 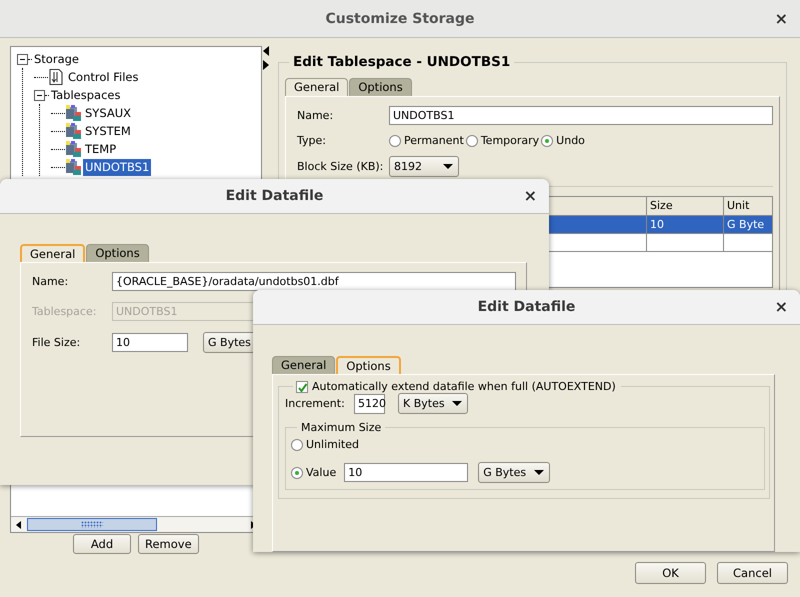 I want to click on radio-label: Undo, so click(x=570, y=140).